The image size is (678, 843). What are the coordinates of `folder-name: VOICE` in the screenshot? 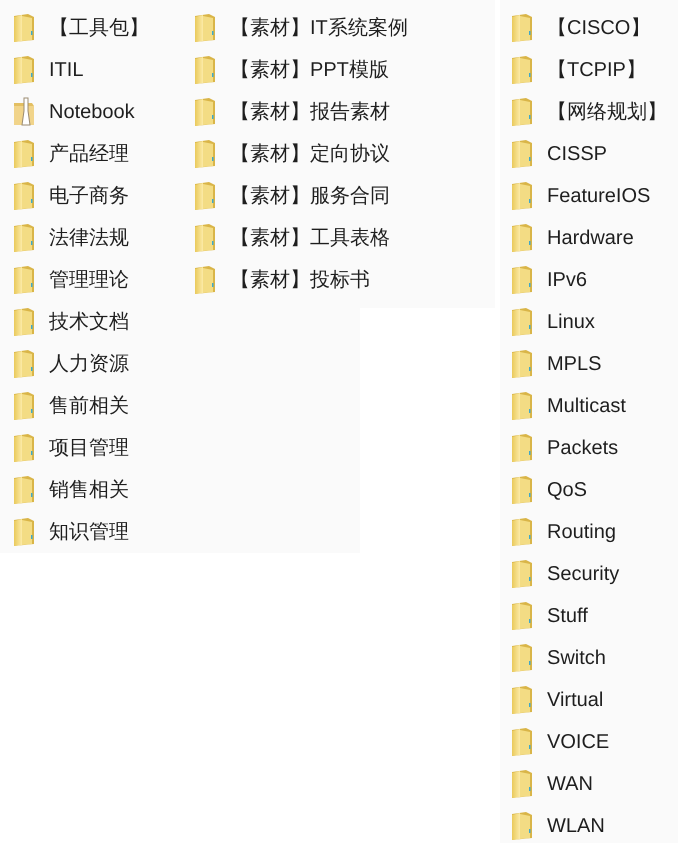 It's located at (578, 742).